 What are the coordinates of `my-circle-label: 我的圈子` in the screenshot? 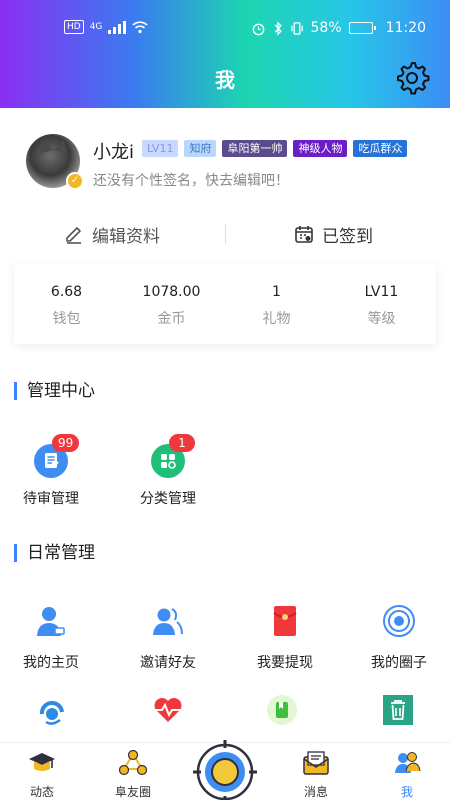 It's located at (399, 663).